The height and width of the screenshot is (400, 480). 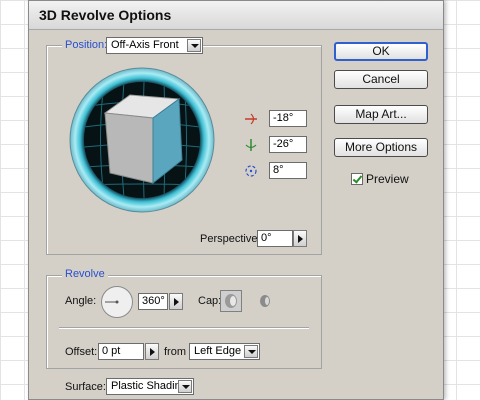 I want to click on position-preset-select: Off-Axis Front, so click(x=154, y=45).